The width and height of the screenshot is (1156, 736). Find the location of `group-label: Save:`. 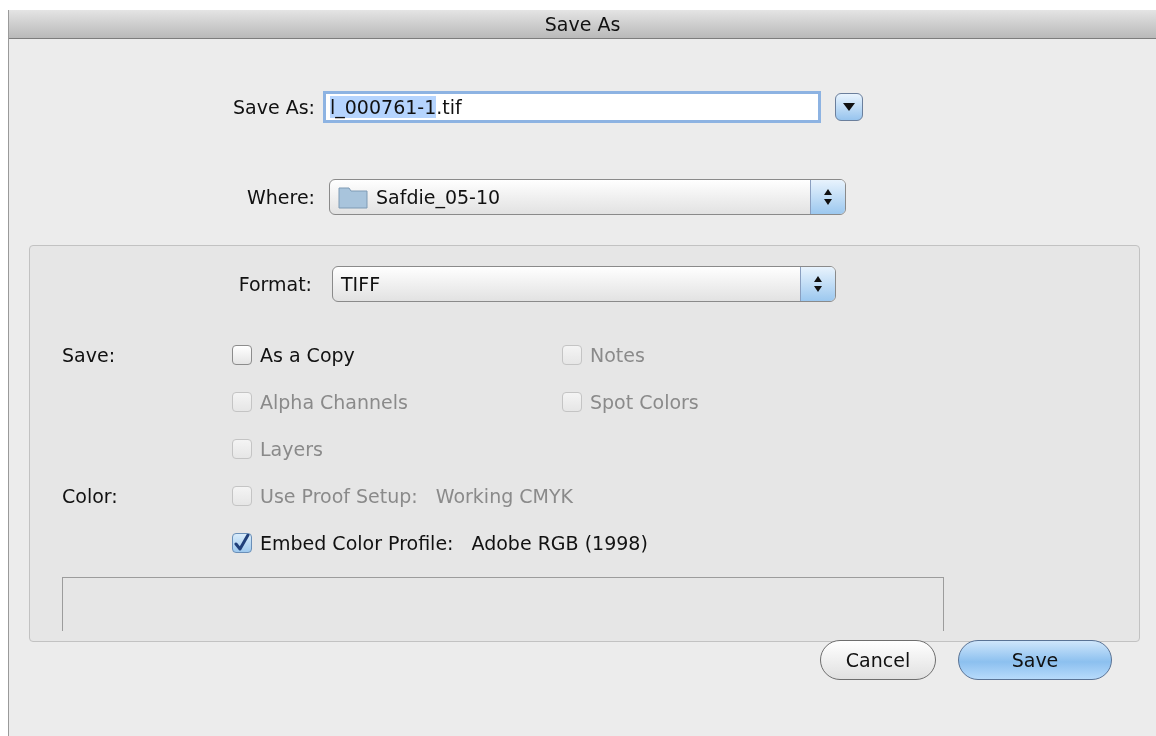

group-label: Save: is located at coordinates (89, 355).